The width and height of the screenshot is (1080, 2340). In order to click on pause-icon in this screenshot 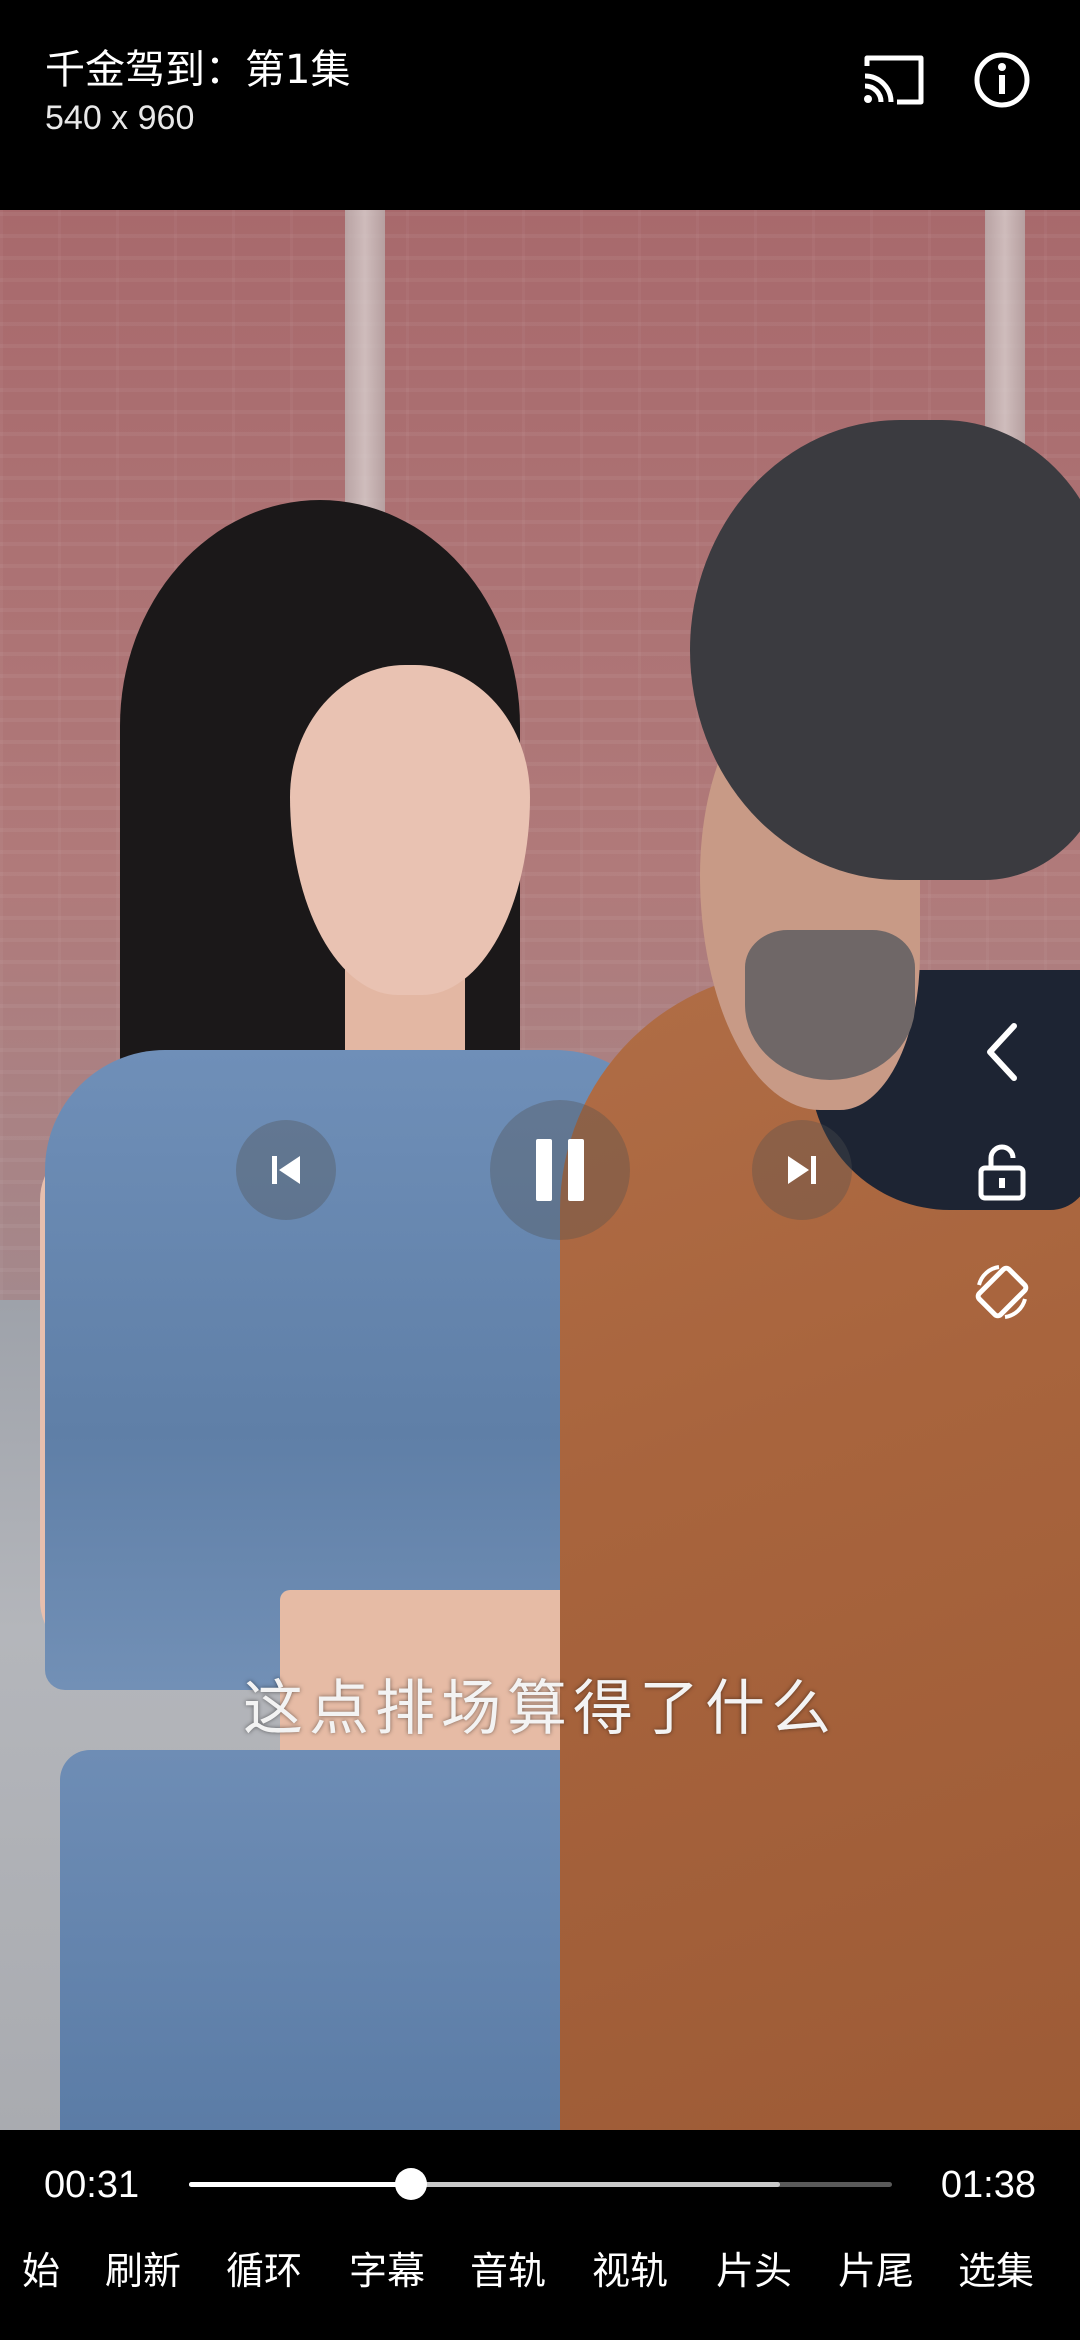, I will do `click(560, 1170)`.